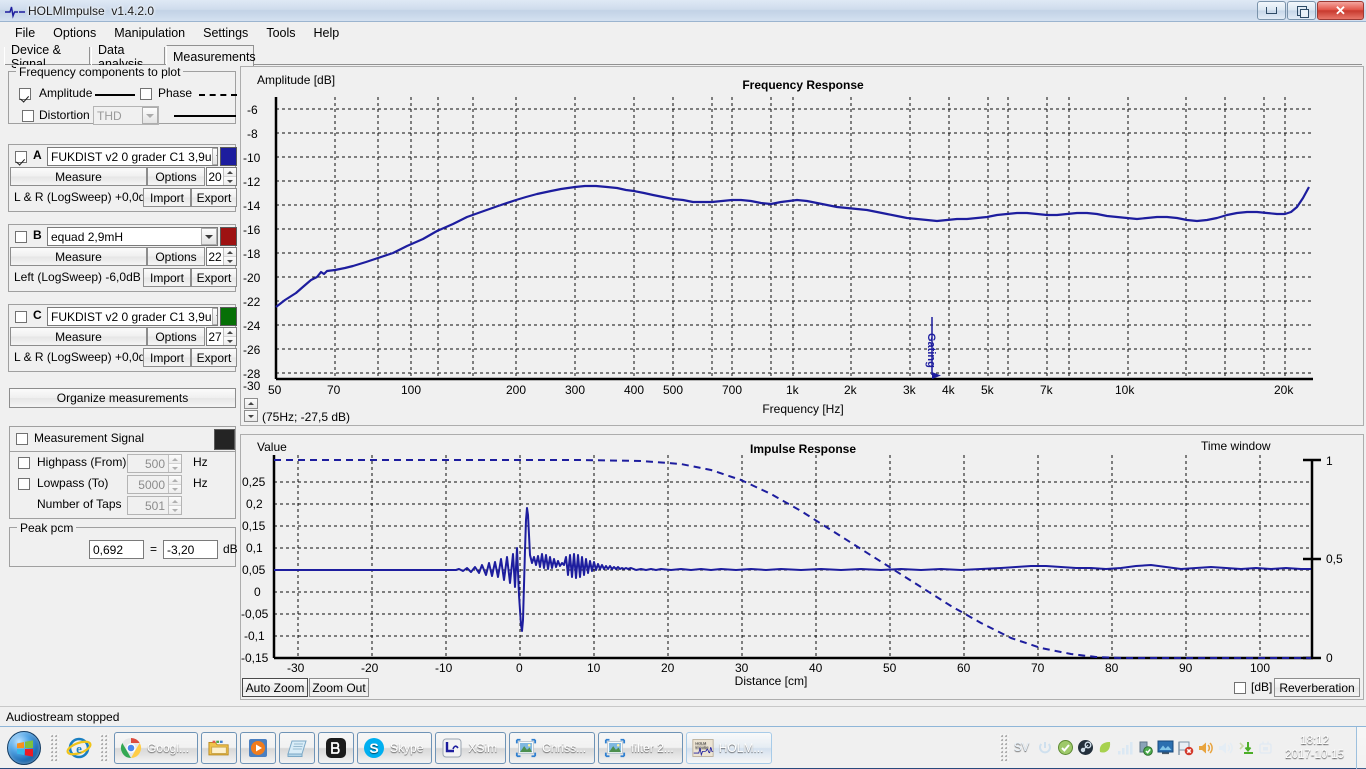  Describe the element at coordinates (132, 316) in the screenshot. I see `measurement-c-name-combo: FUKDIST v2 0 grader C1 3,9u` at that location.